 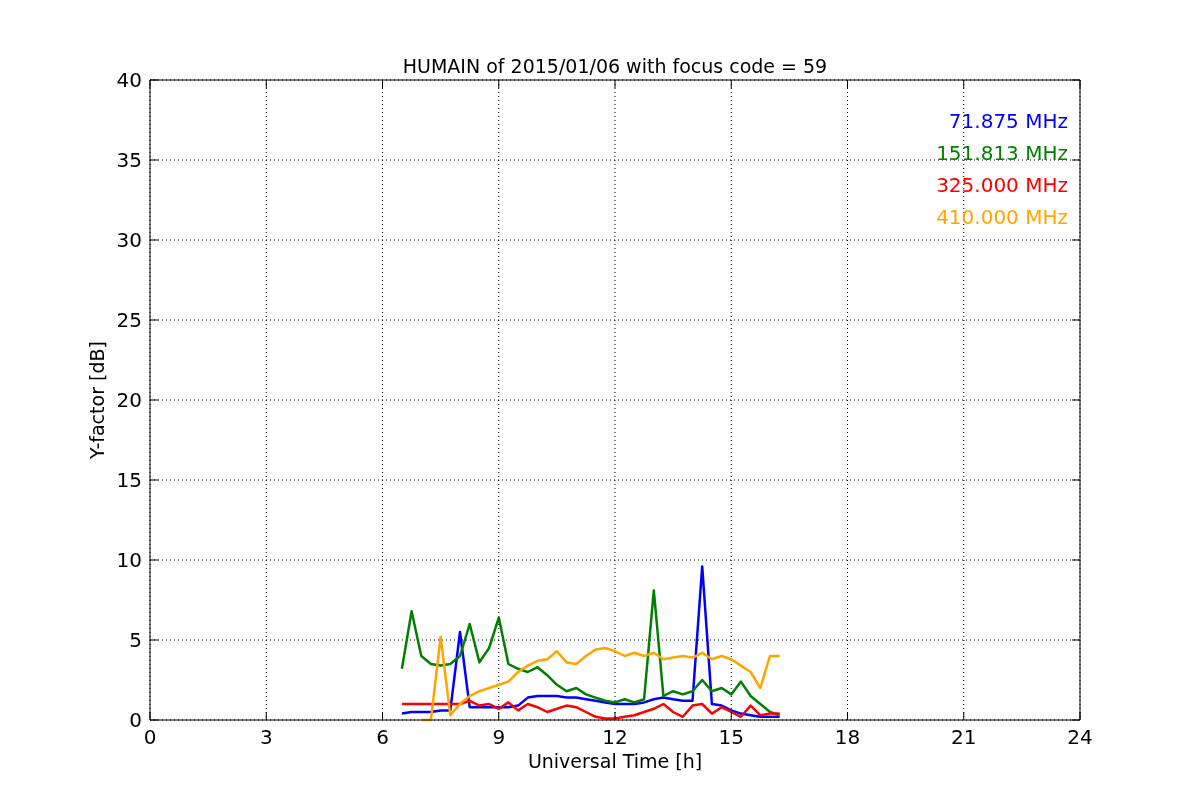 What do you see at coordinates (964, 737) in the screenshot?
I see `x-tick-label: 21` at bounding box center [964, 737].